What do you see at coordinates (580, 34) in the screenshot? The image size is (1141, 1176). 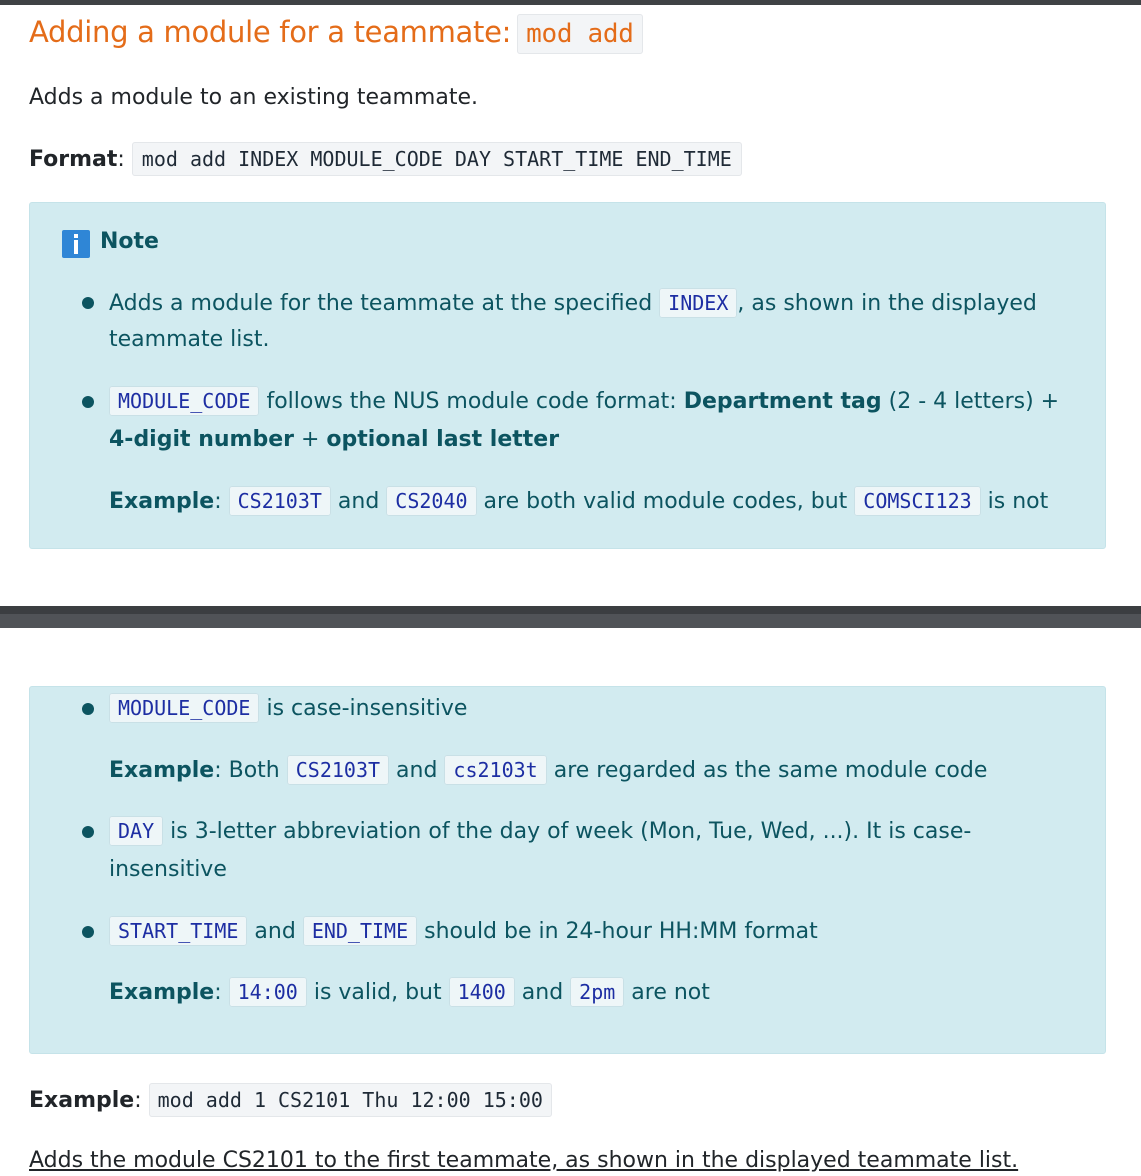 I see `heading-command-code: mod add` at bounding box center [580, 34].